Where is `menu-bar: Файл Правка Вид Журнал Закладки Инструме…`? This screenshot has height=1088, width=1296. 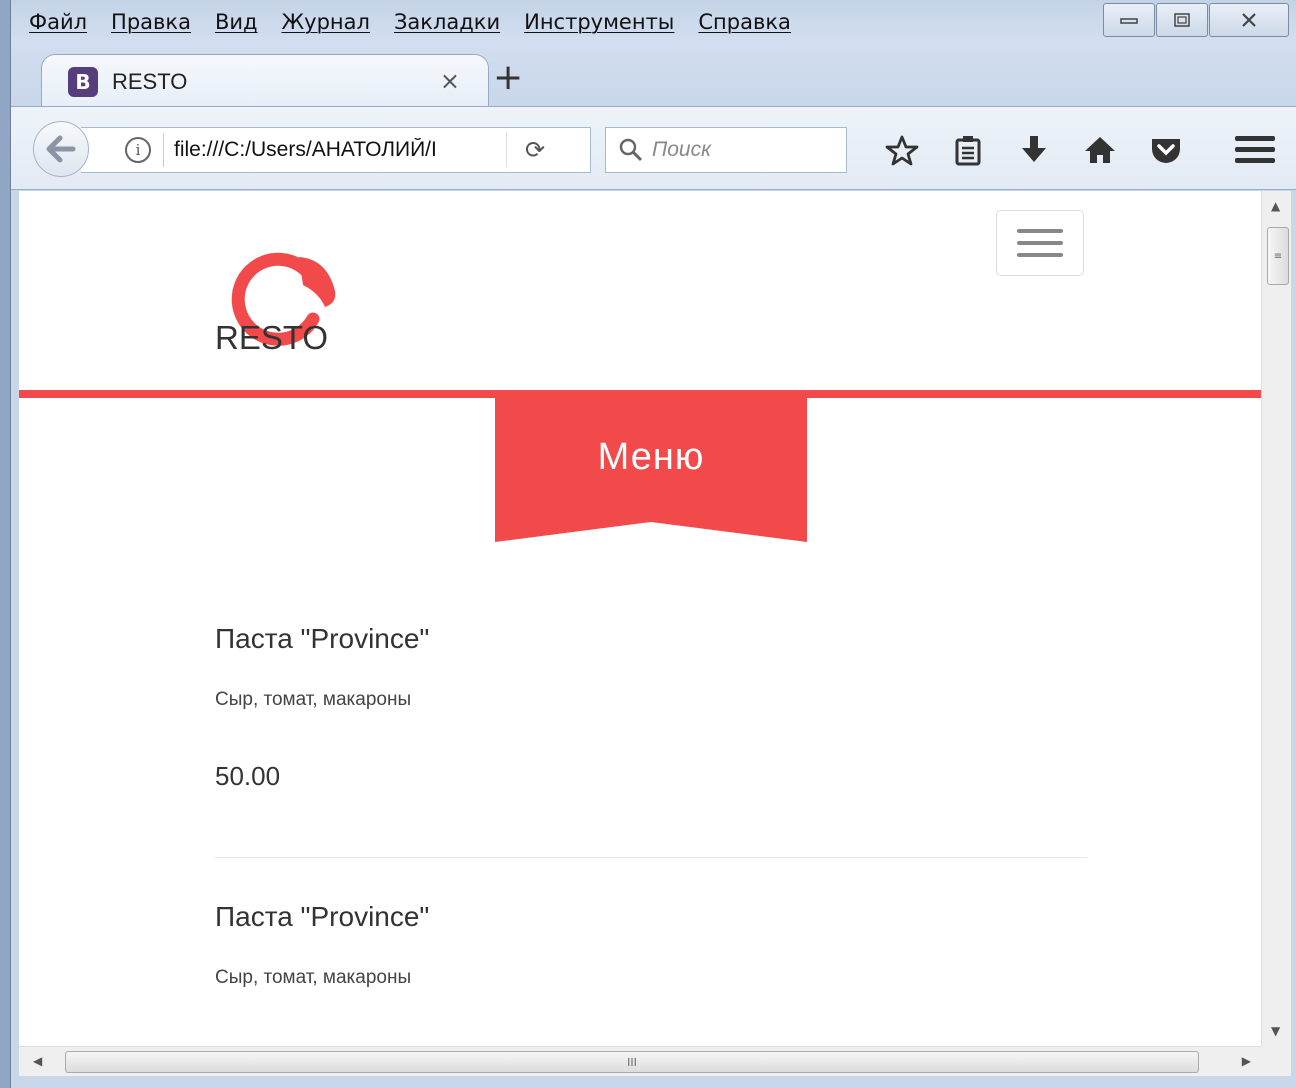 menu-bar: Файл Правка Вид Журнал Закладки Инструме… is located at coordinates (653, 22).